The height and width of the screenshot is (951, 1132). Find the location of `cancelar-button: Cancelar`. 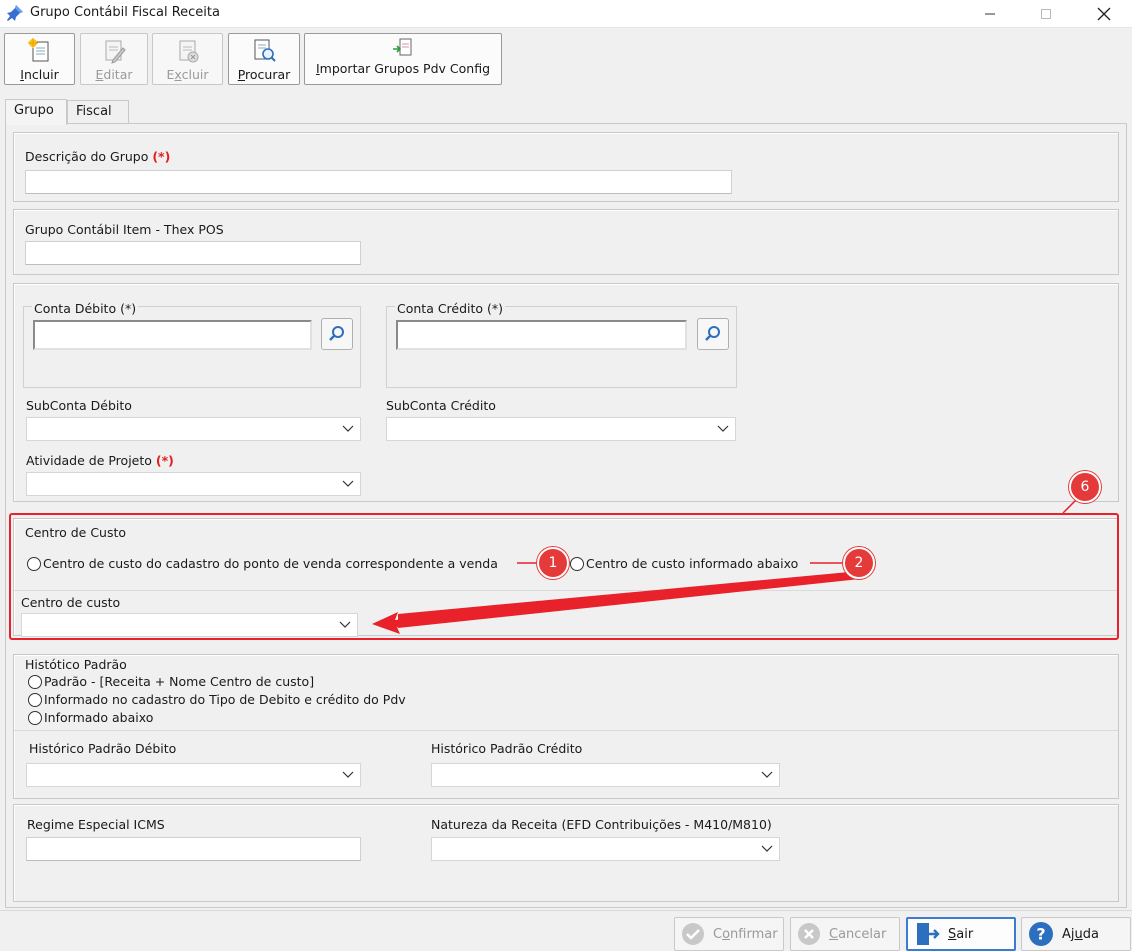

cancelar-button: Cancelar is located at coordinates (845, 934).